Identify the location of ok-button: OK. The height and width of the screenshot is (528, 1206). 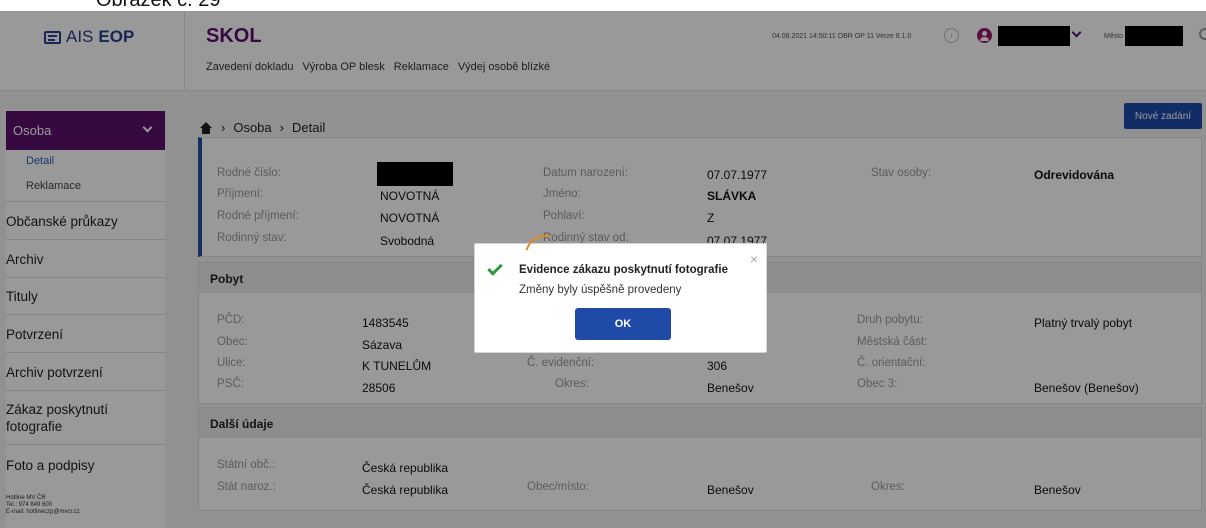
(623, 324).